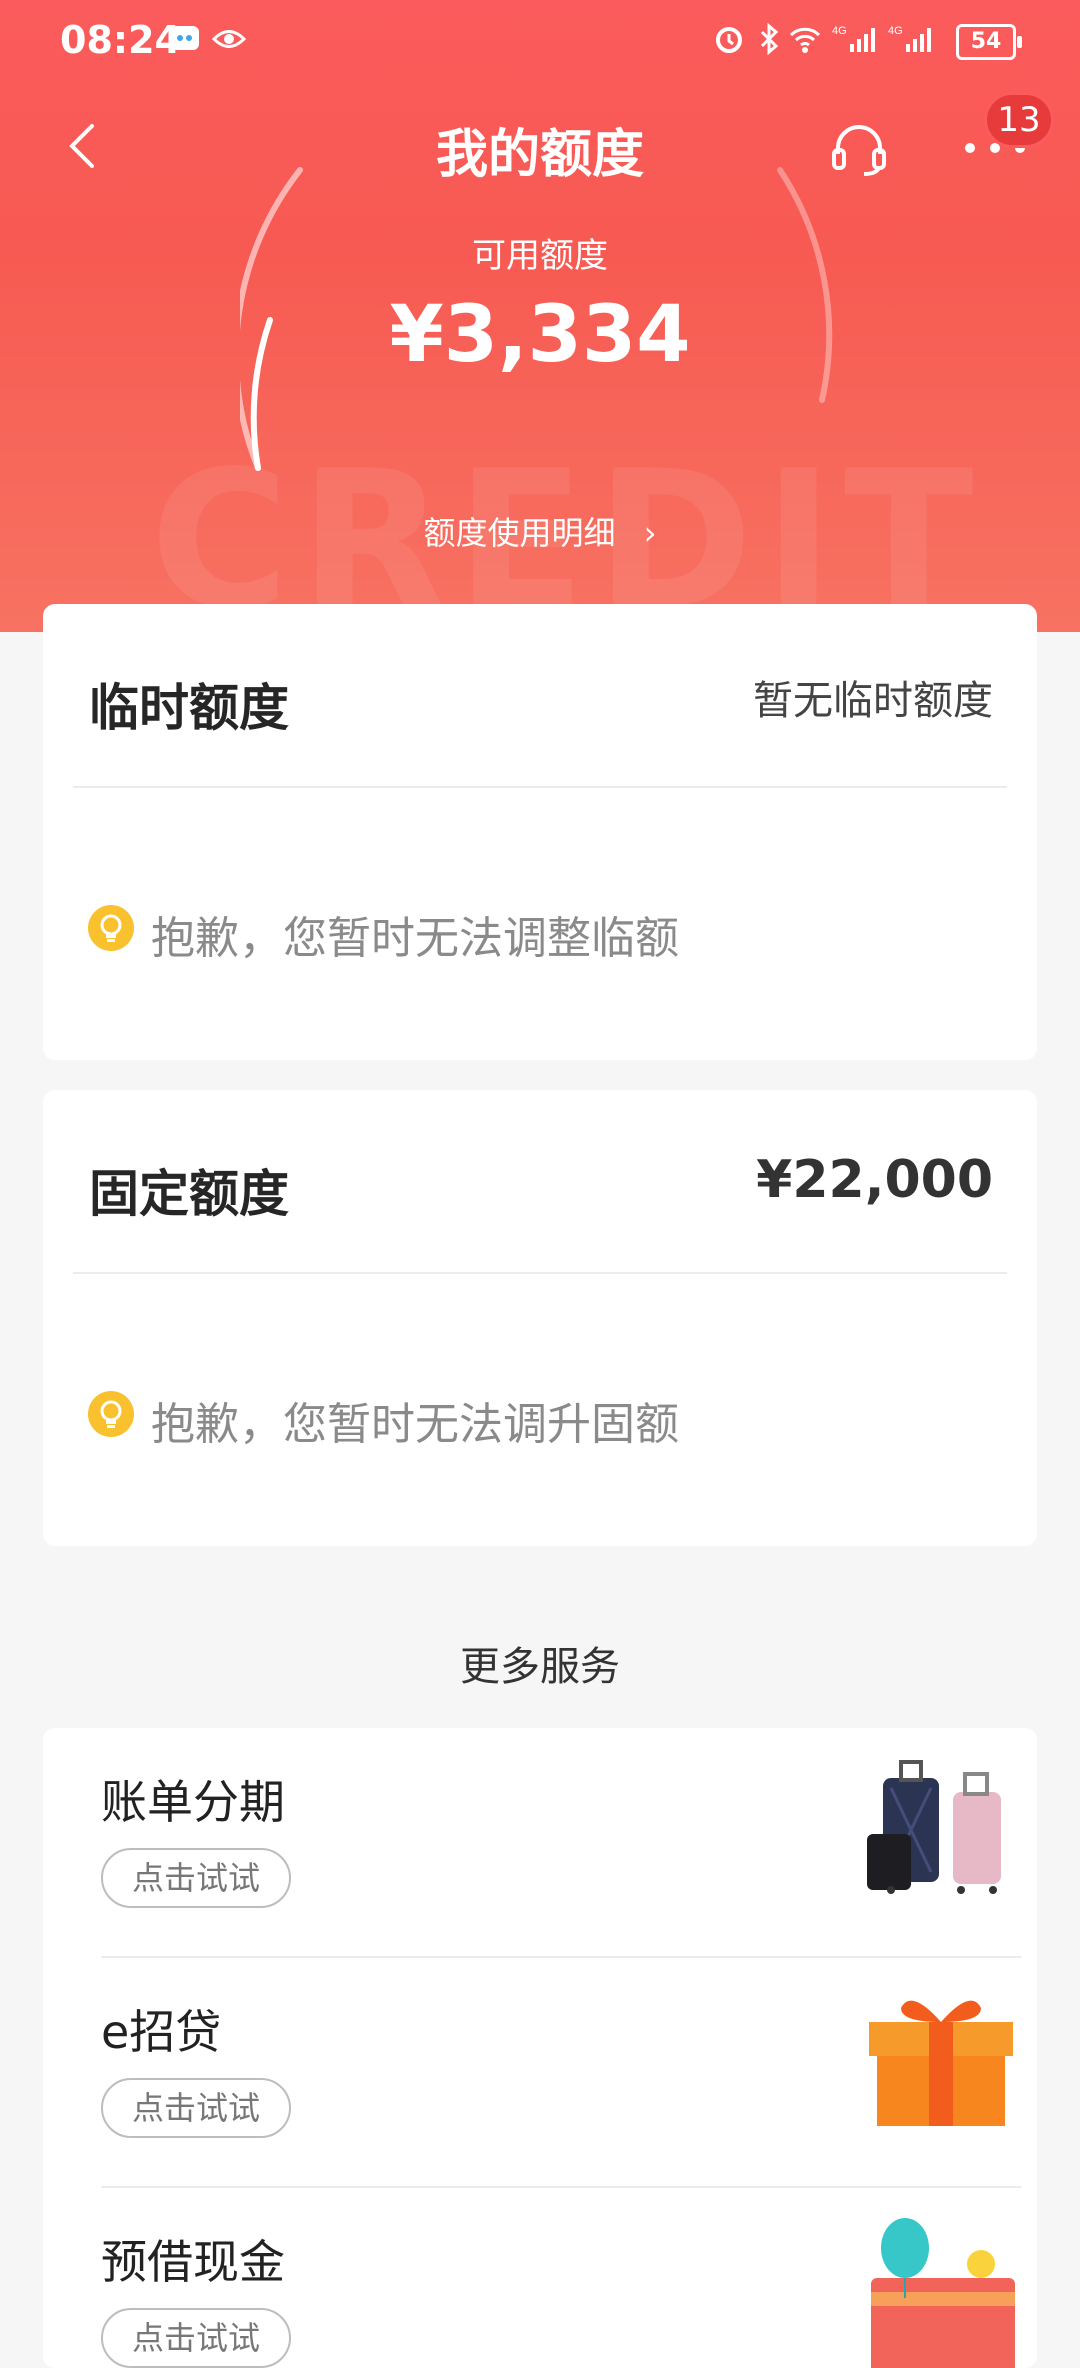 The height and width of the screenshot is (2368, 1080). What do you see at coordinates (415, 938) in the screenshot?
I see `temporary-credit-tip: 抱歉，您暂时无法调整临额` at bounding box center [415, 938].